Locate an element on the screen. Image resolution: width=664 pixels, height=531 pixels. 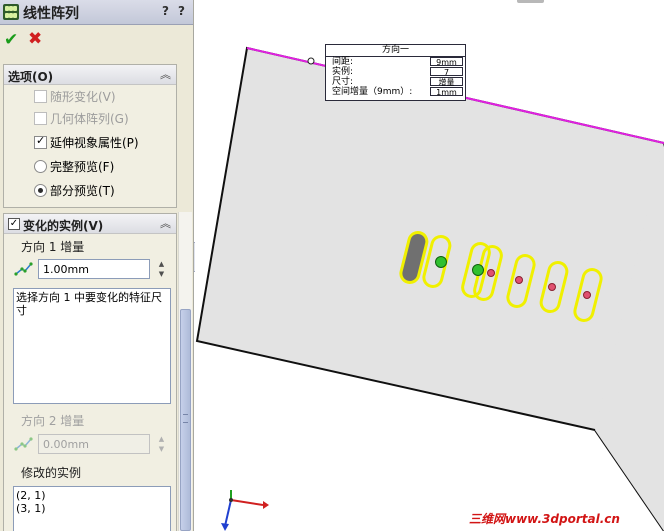
viewport-top-tab is located at coordinates (530, 1).